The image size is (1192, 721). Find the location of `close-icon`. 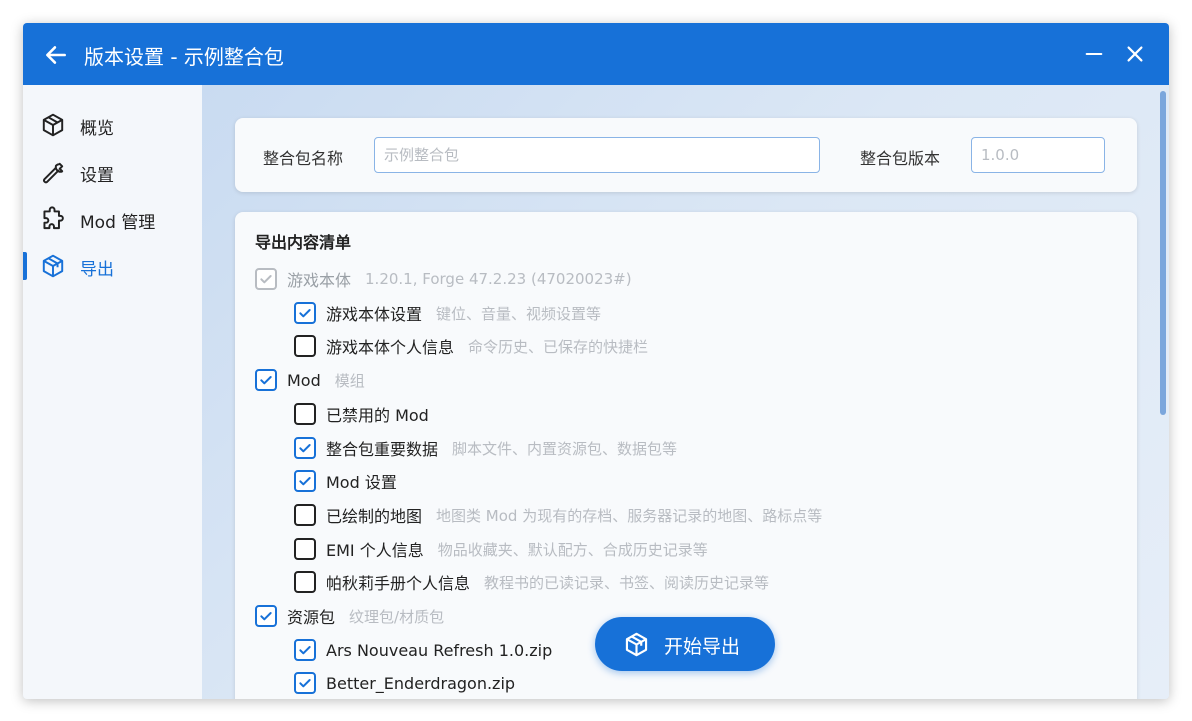

close-icon is located at coordinates (1135, 54).